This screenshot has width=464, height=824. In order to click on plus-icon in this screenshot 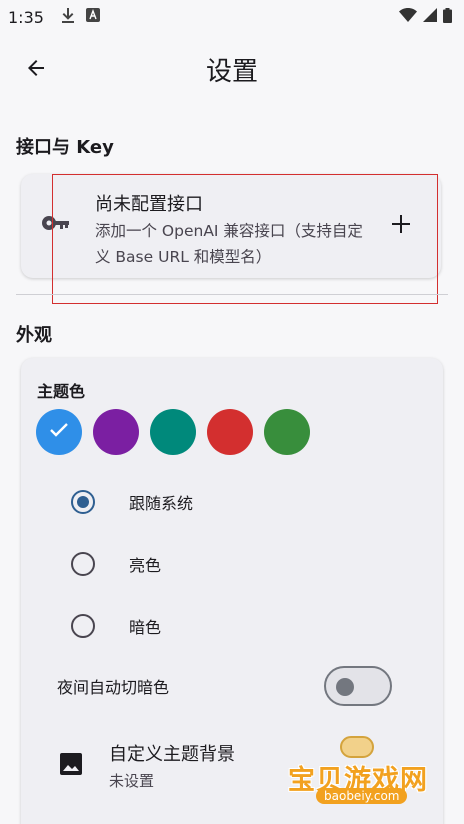, I will do `click(401, 226)`.